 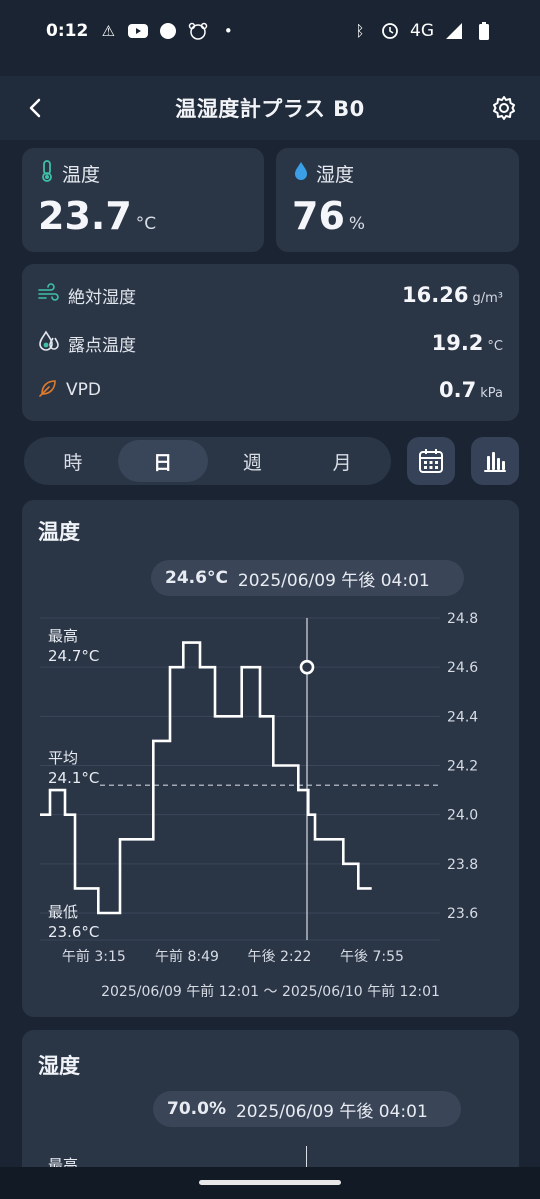 I want to click on dew-point-value: 19.2, so click(x=457, y=343).